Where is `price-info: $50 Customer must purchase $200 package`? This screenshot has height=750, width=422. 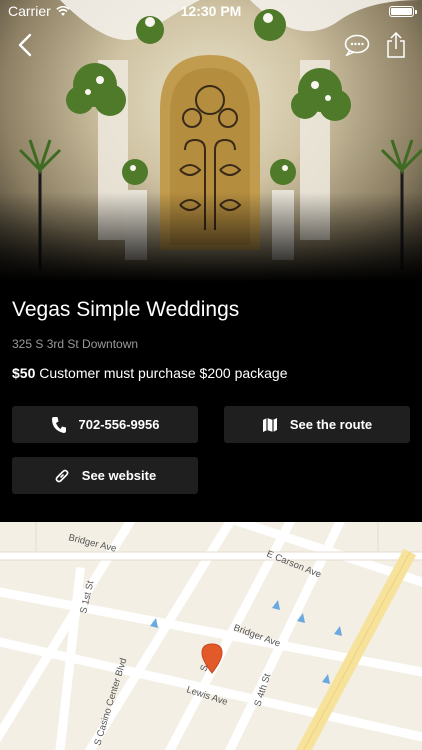
price-info: $50 Customer must purchase $200 package is located at coordinates (150, 373).